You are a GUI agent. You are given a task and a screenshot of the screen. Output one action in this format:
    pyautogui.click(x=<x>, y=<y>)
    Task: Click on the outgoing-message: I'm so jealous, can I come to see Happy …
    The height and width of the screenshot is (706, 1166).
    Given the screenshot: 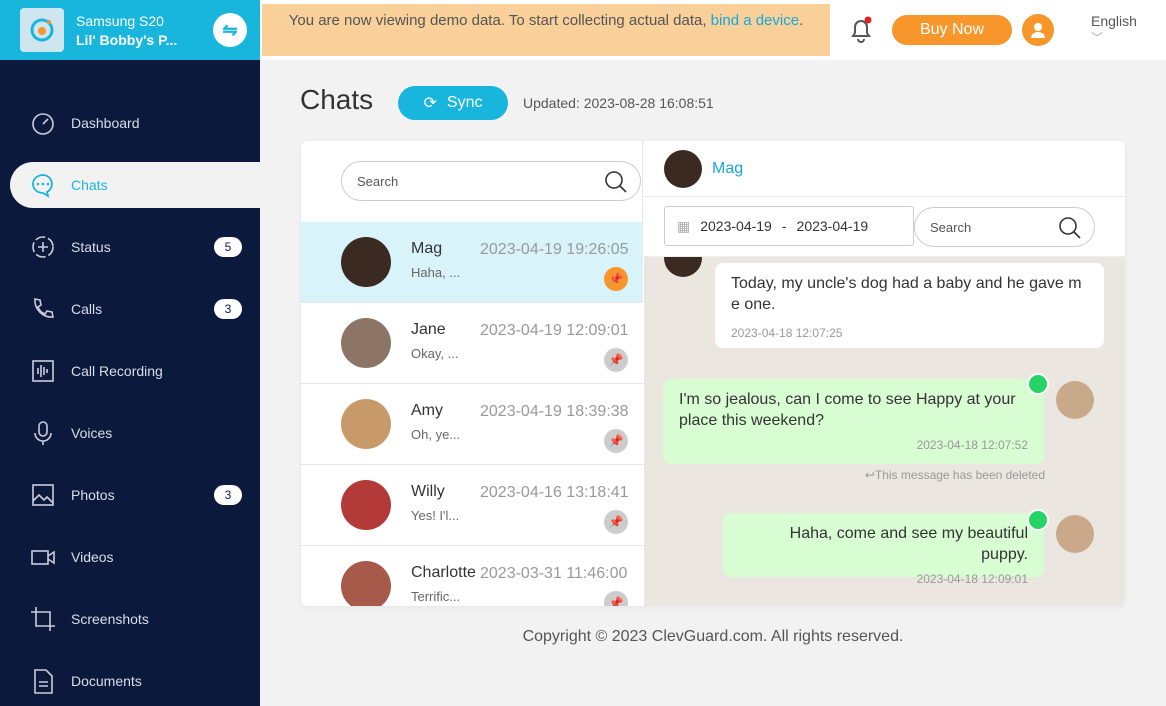 What is the action you would take?
    pyautogui.click(x=853, y=421)
    